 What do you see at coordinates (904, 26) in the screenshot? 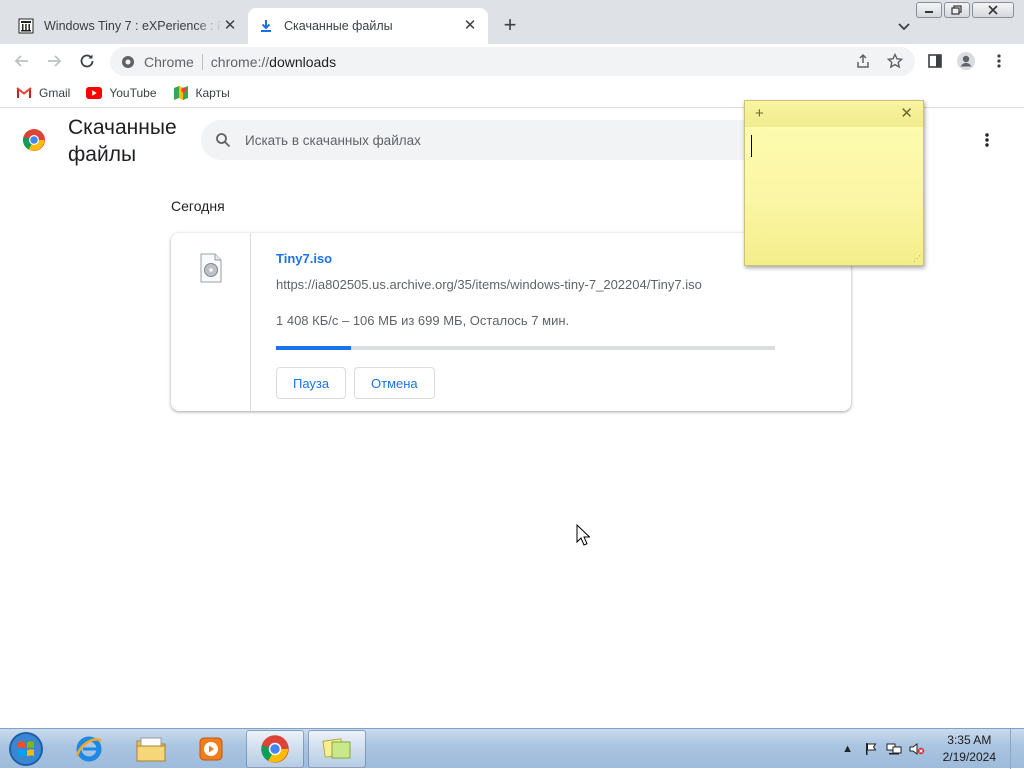
I see `chevron-down-icon` at bounding box center [904, 26].